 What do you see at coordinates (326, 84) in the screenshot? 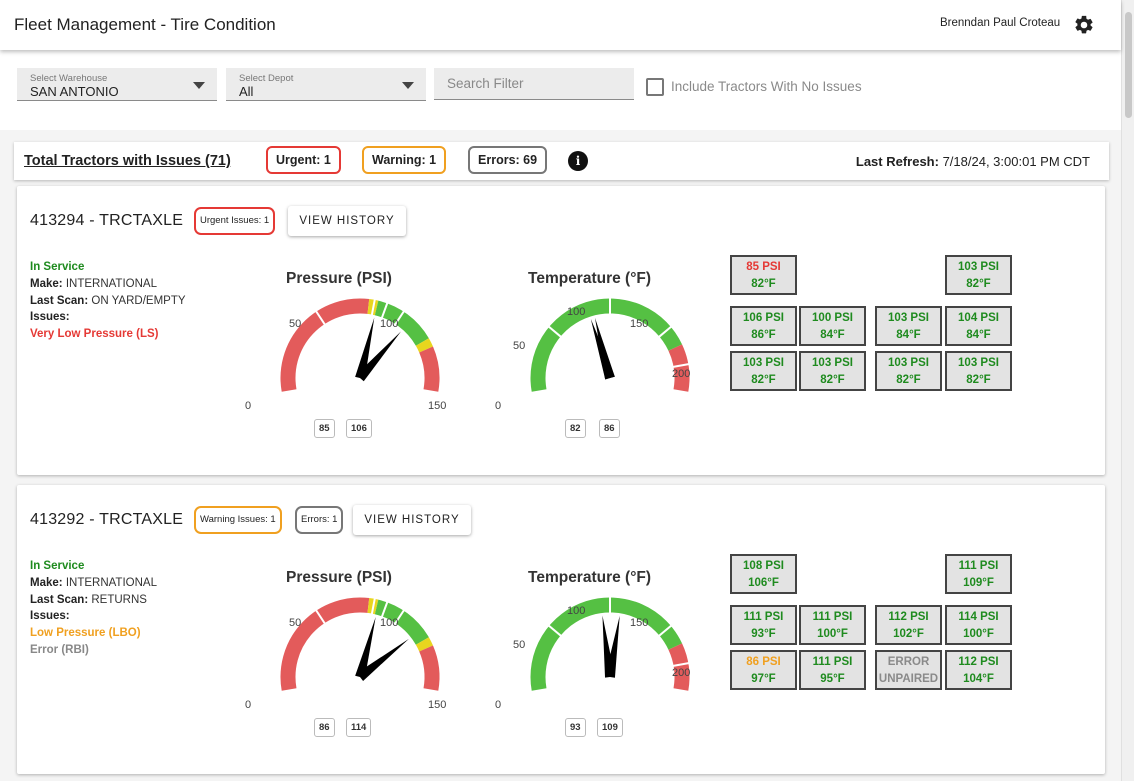
I see `depot-select: Select Depot All` at bounding box center [326, 84].